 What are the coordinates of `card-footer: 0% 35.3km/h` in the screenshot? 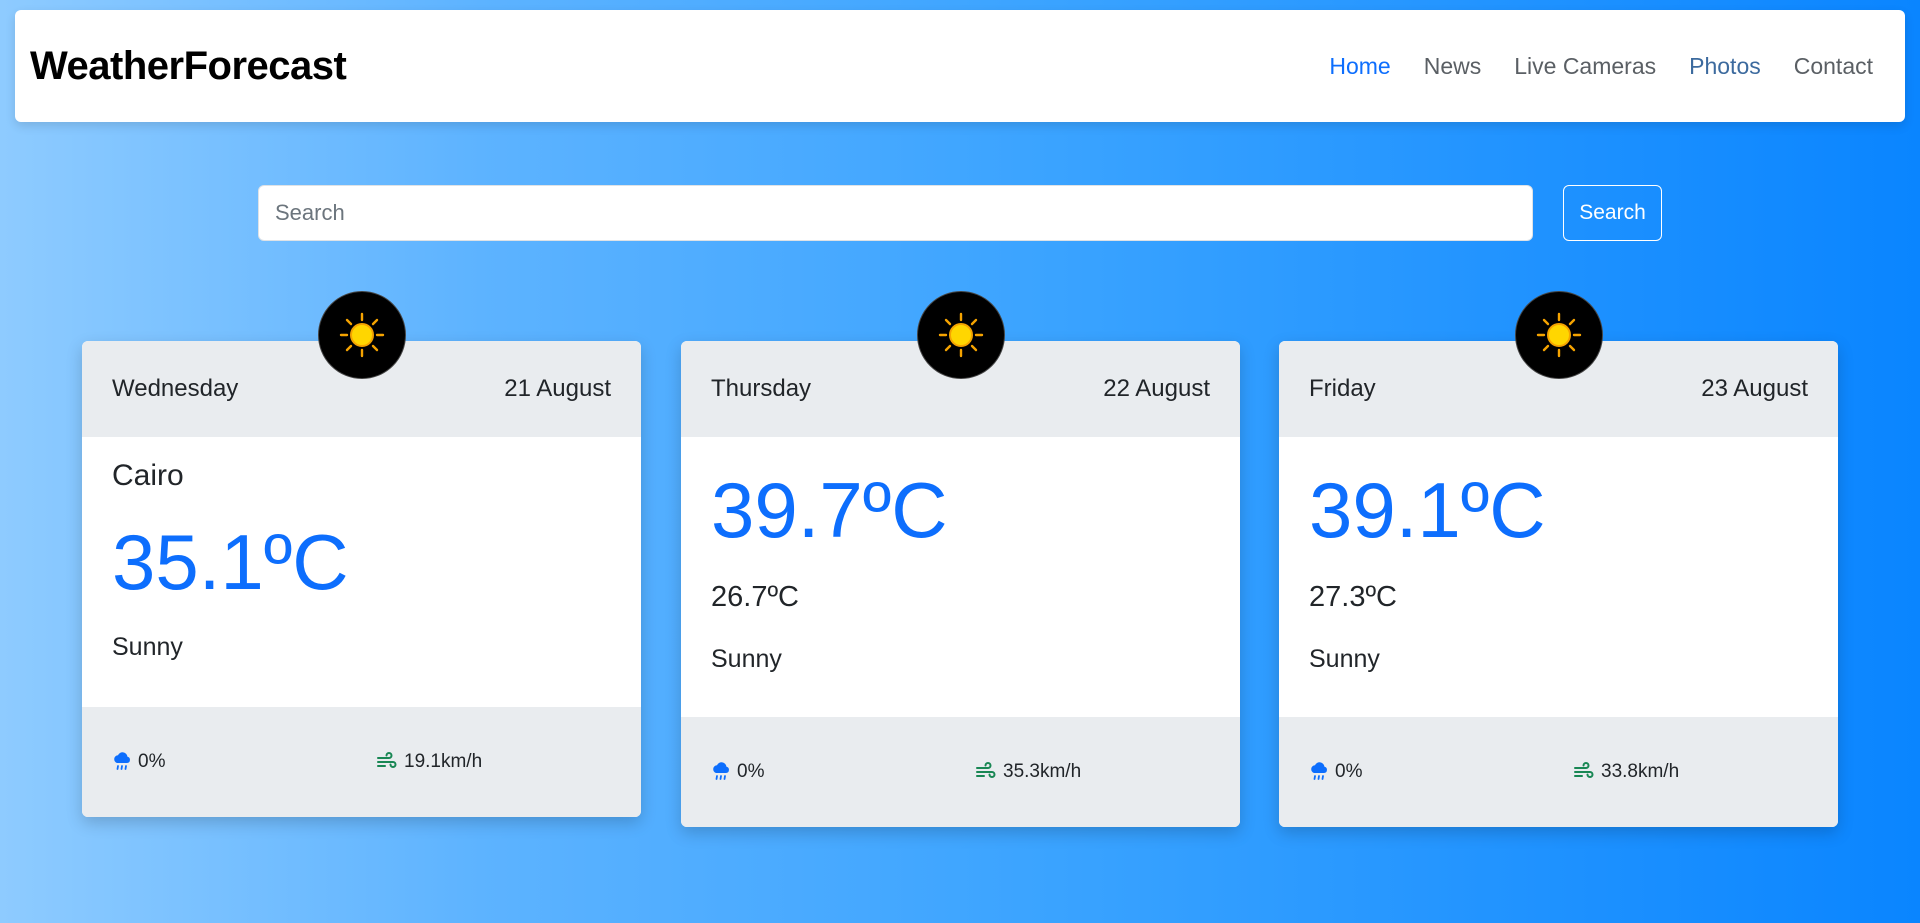 It's located at (960, 772).